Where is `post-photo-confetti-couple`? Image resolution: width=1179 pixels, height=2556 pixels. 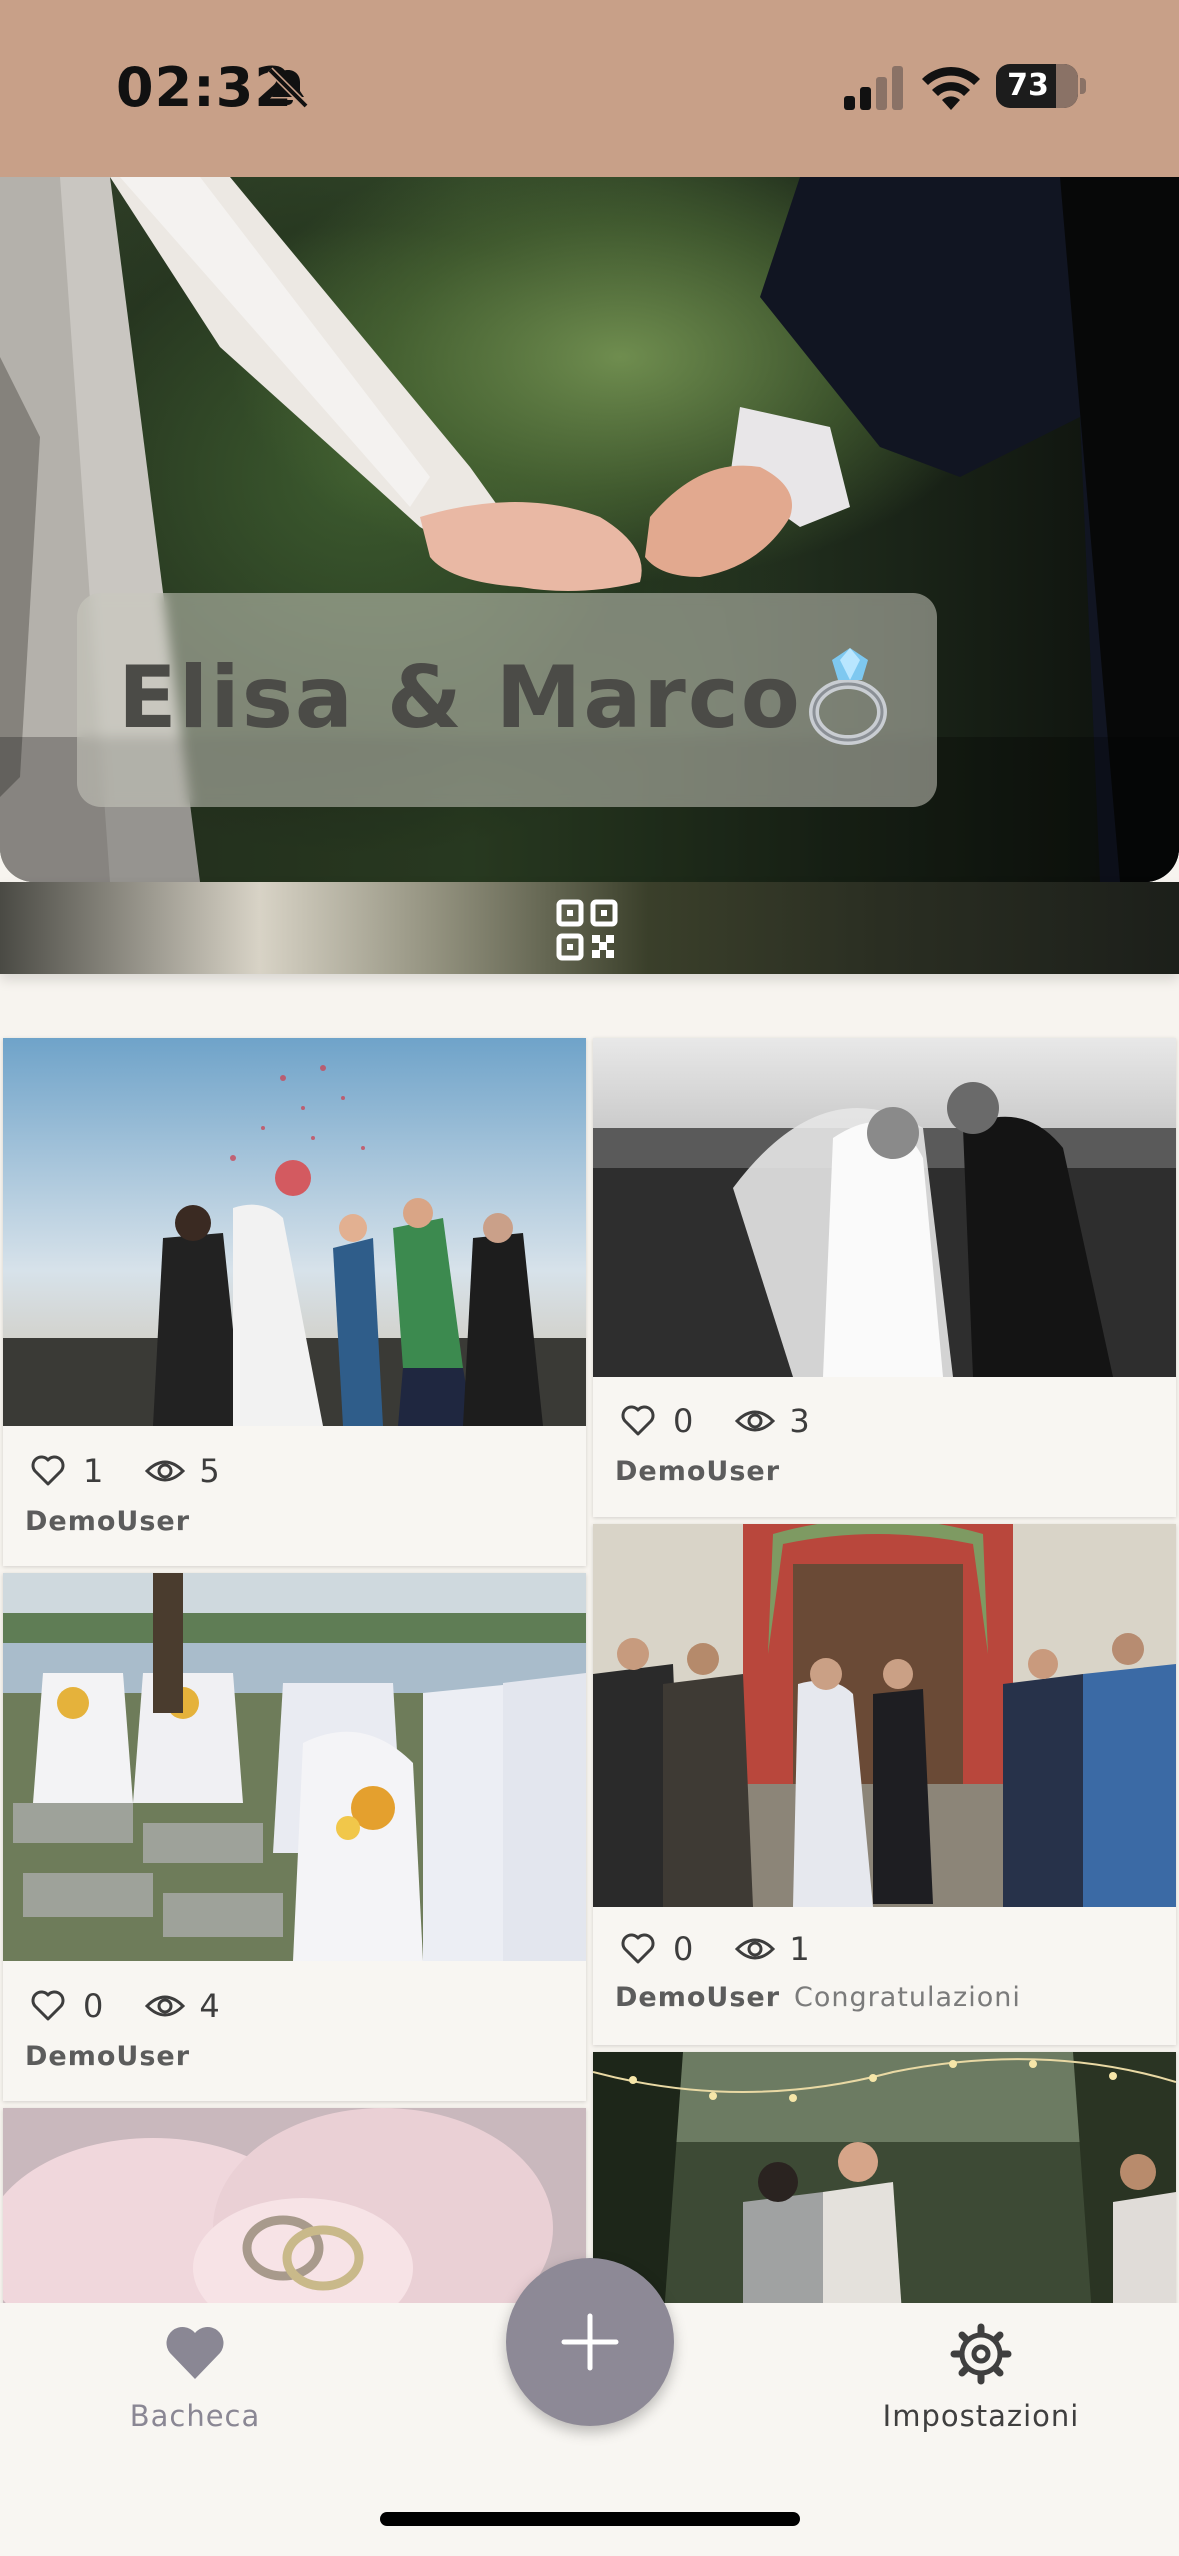 post-photo-confetti-couple is located at coordinates (294, 1232).